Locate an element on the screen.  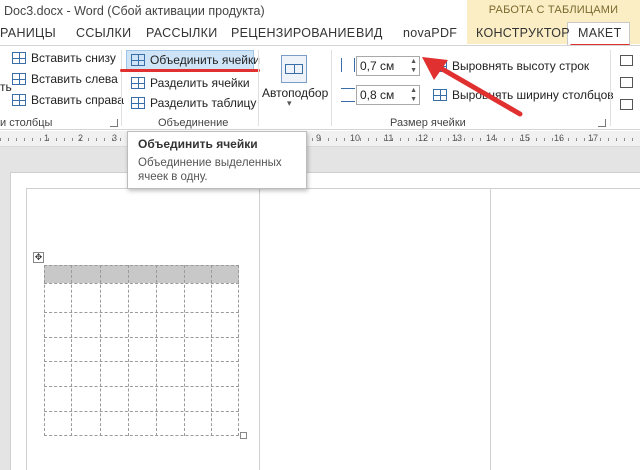
insert-left-icon is located at coordinates (19, 79).